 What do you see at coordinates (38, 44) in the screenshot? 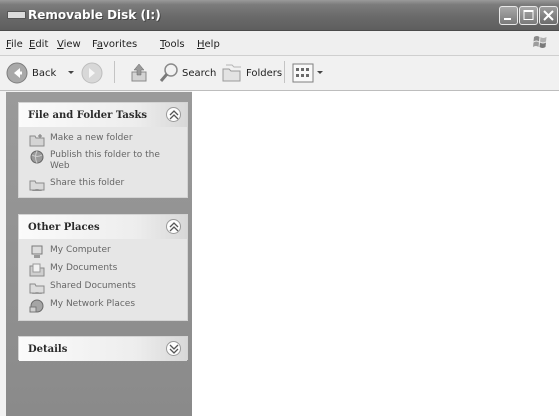
I see `menu-edit: Edit` at bounding box center [38, 44].